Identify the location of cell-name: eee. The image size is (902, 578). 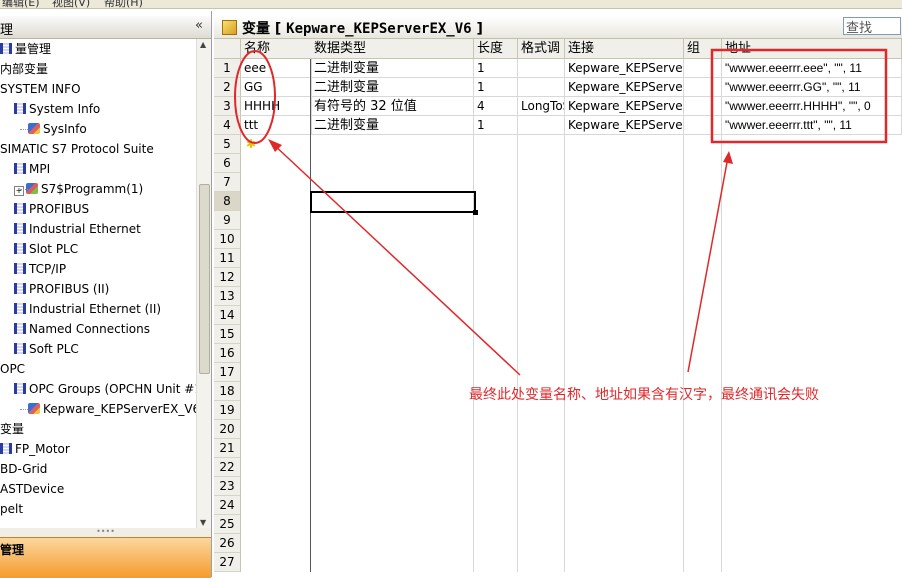
(276, 68).